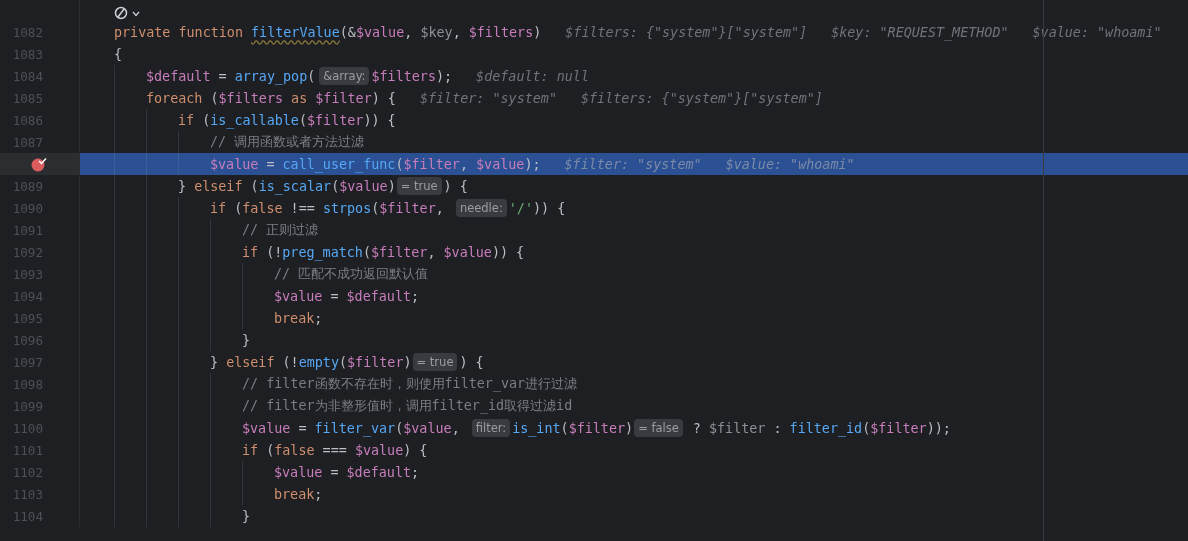 This screenshot has height=541, width=1188. I want to click on code-comment: // 匹配不成功返回默认值, so click(351, 274).